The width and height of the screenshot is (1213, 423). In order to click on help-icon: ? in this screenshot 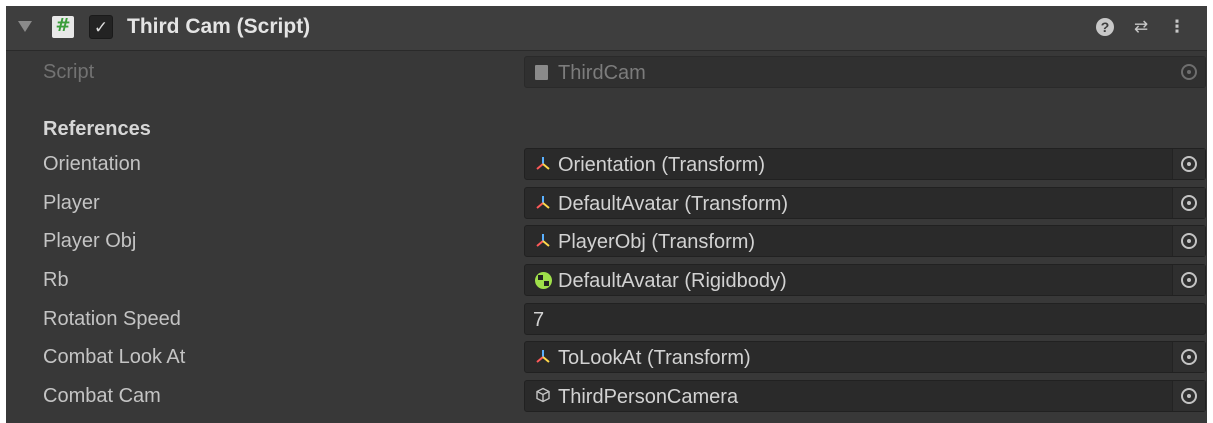, I will do `click(1105, 27)`.